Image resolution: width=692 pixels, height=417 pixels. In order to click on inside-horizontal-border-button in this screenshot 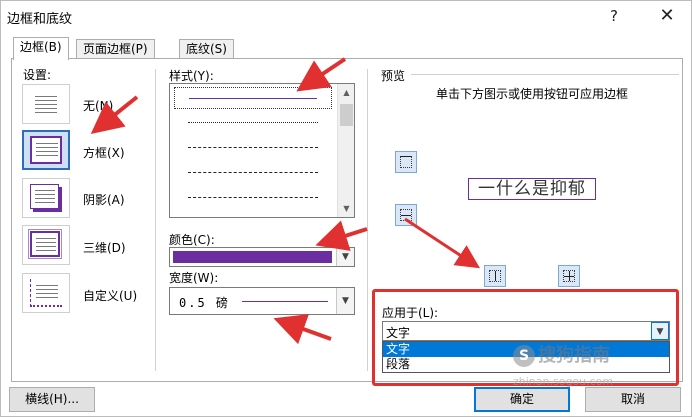, I will do `click(406, 215)`.